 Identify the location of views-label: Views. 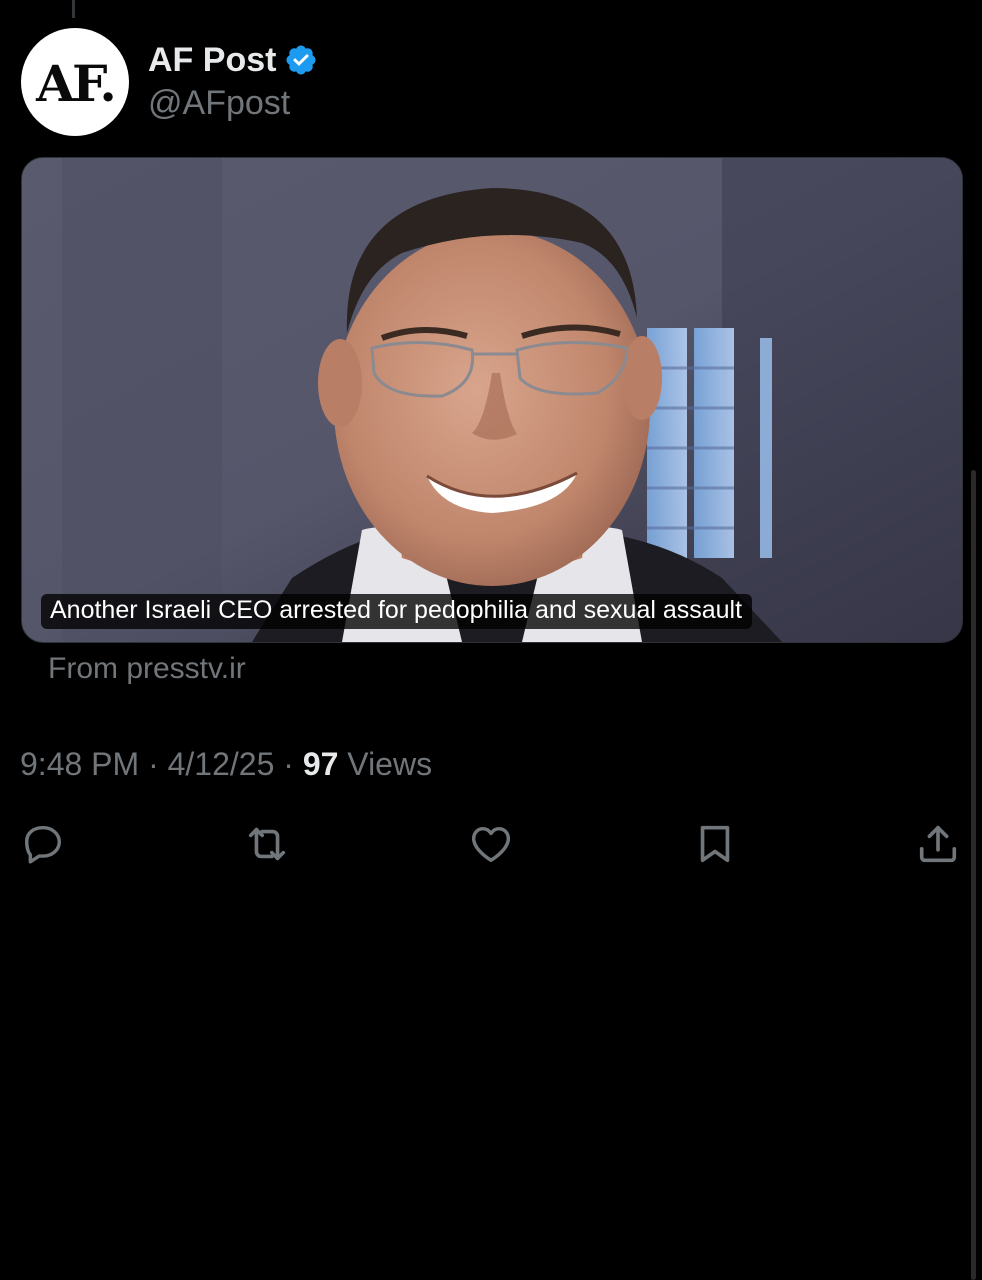
(390, 764).